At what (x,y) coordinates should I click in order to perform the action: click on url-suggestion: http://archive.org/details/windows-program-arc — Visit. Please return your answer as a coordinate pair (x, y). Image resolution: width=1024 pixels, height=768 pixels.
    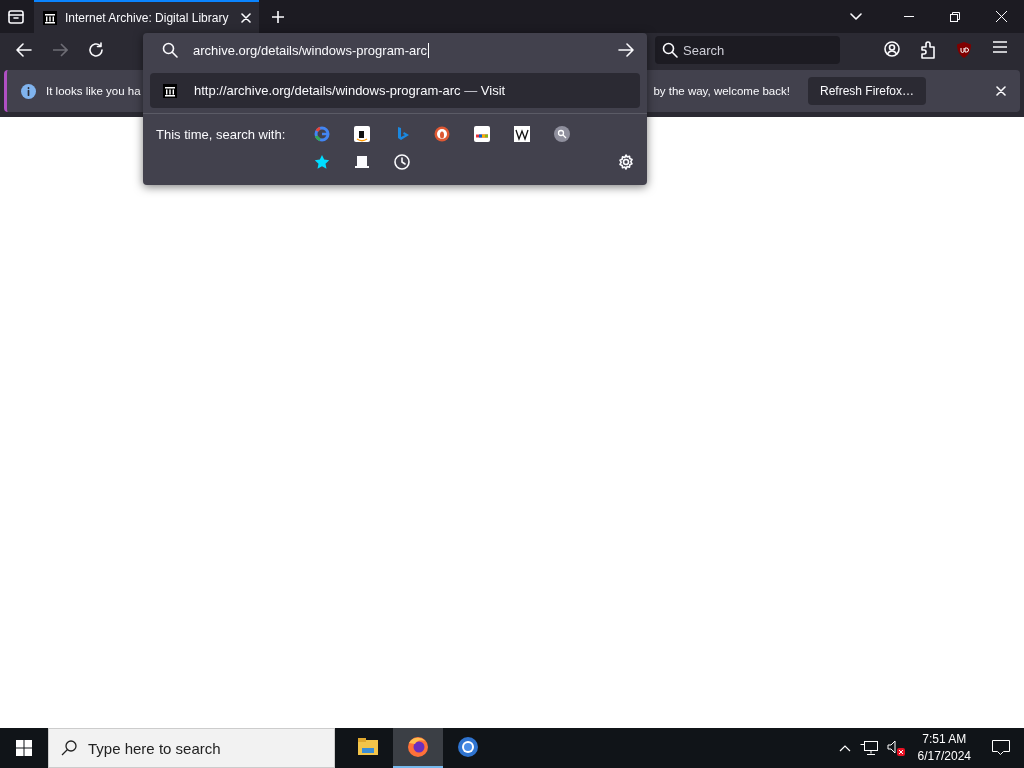
    Looking at the image, I should click on (395, 90).